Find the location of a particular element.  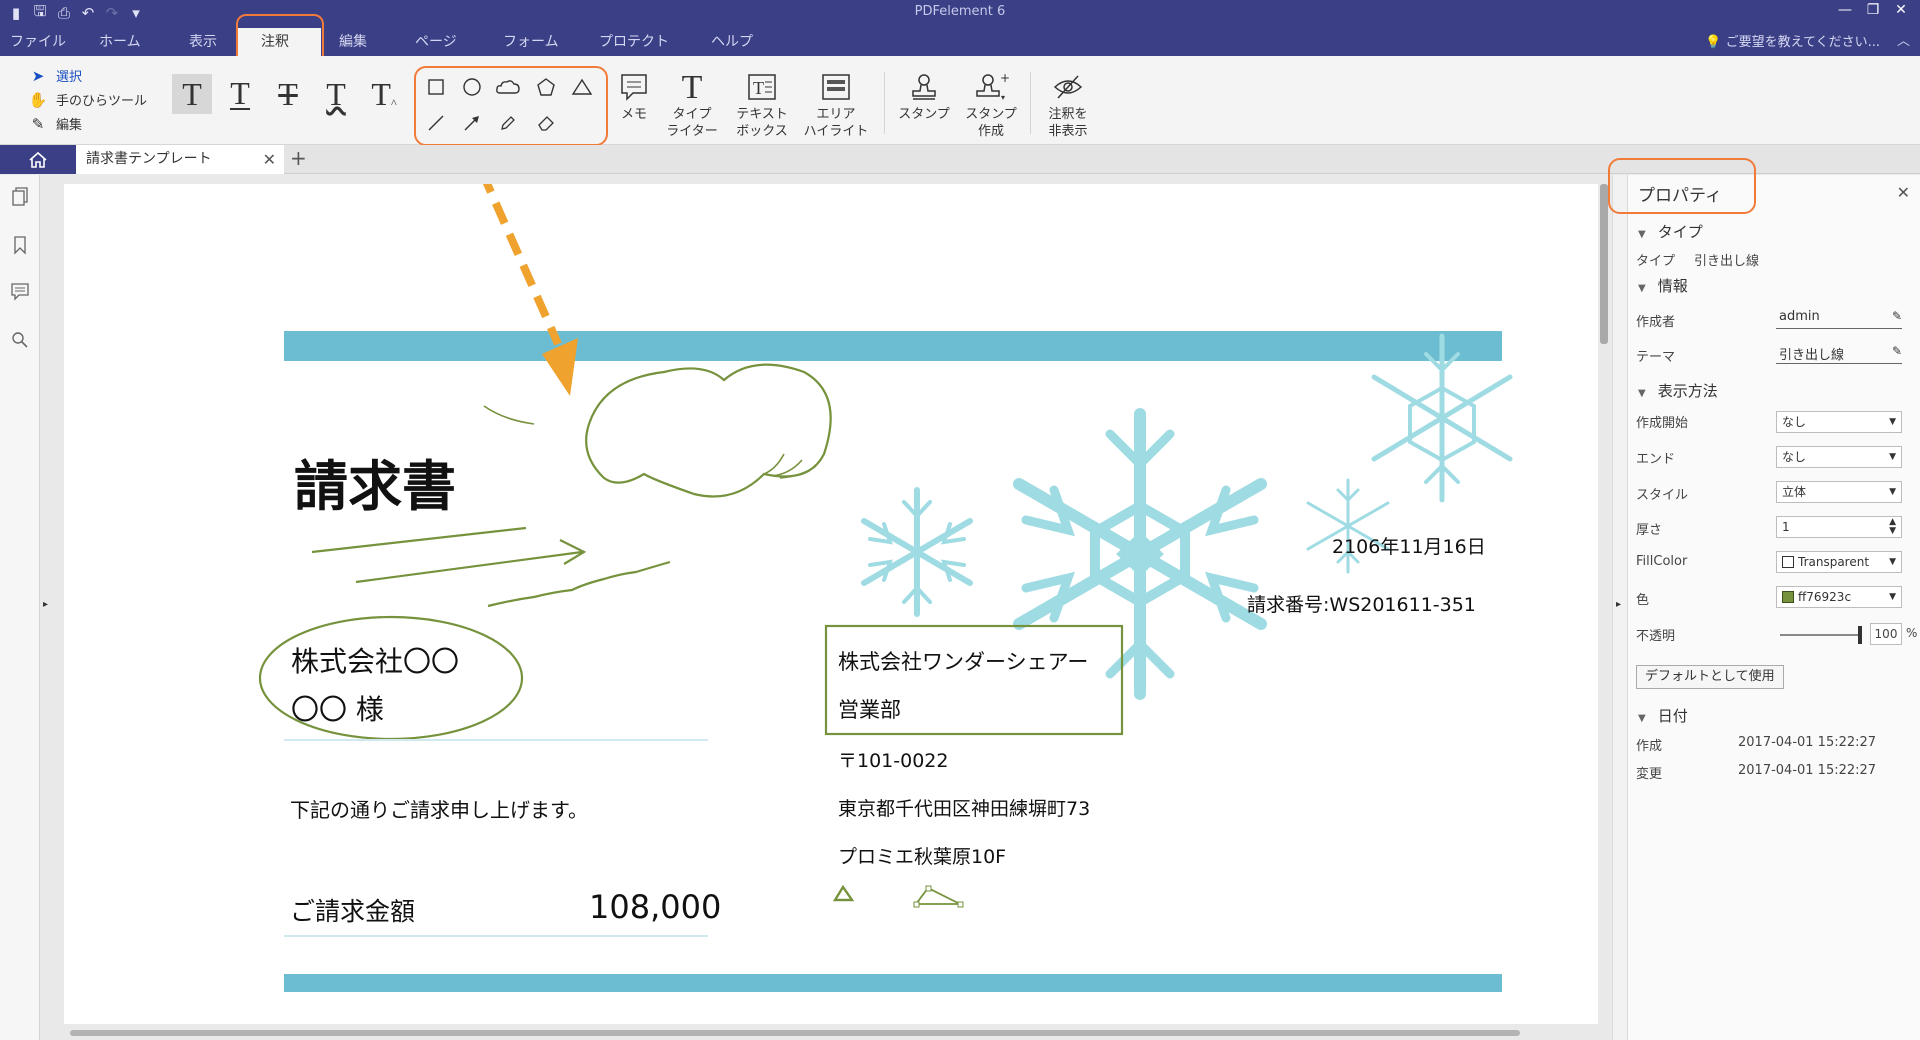

tab-file: ファイル is located at coordinates (37, 42).